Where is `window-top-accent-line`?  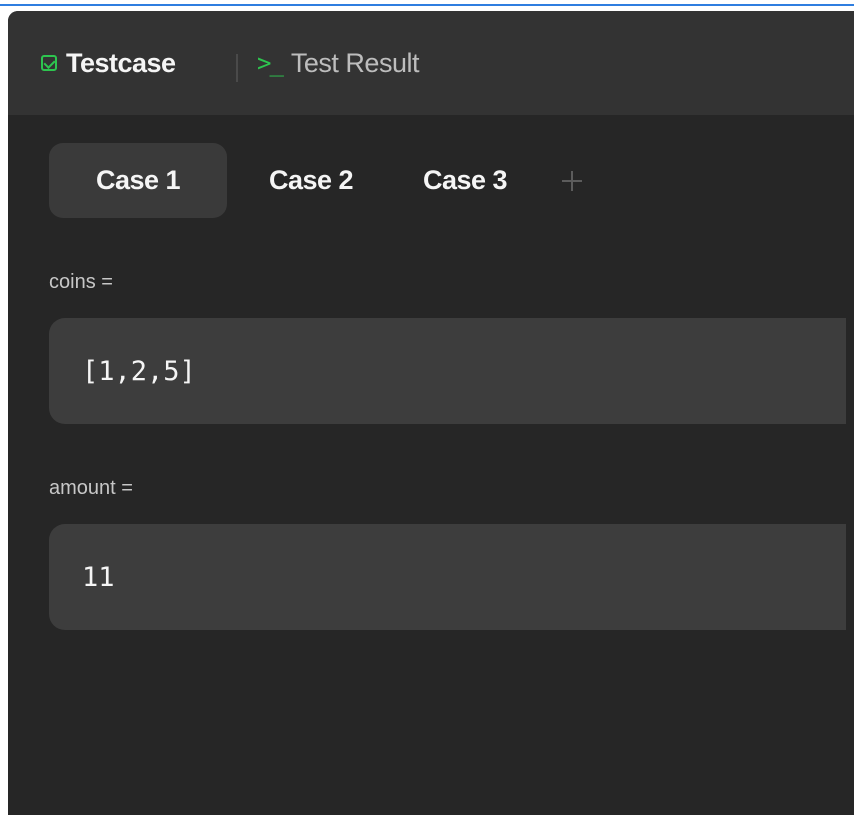 window-top-accent-line is located at coordinates (427, 3).